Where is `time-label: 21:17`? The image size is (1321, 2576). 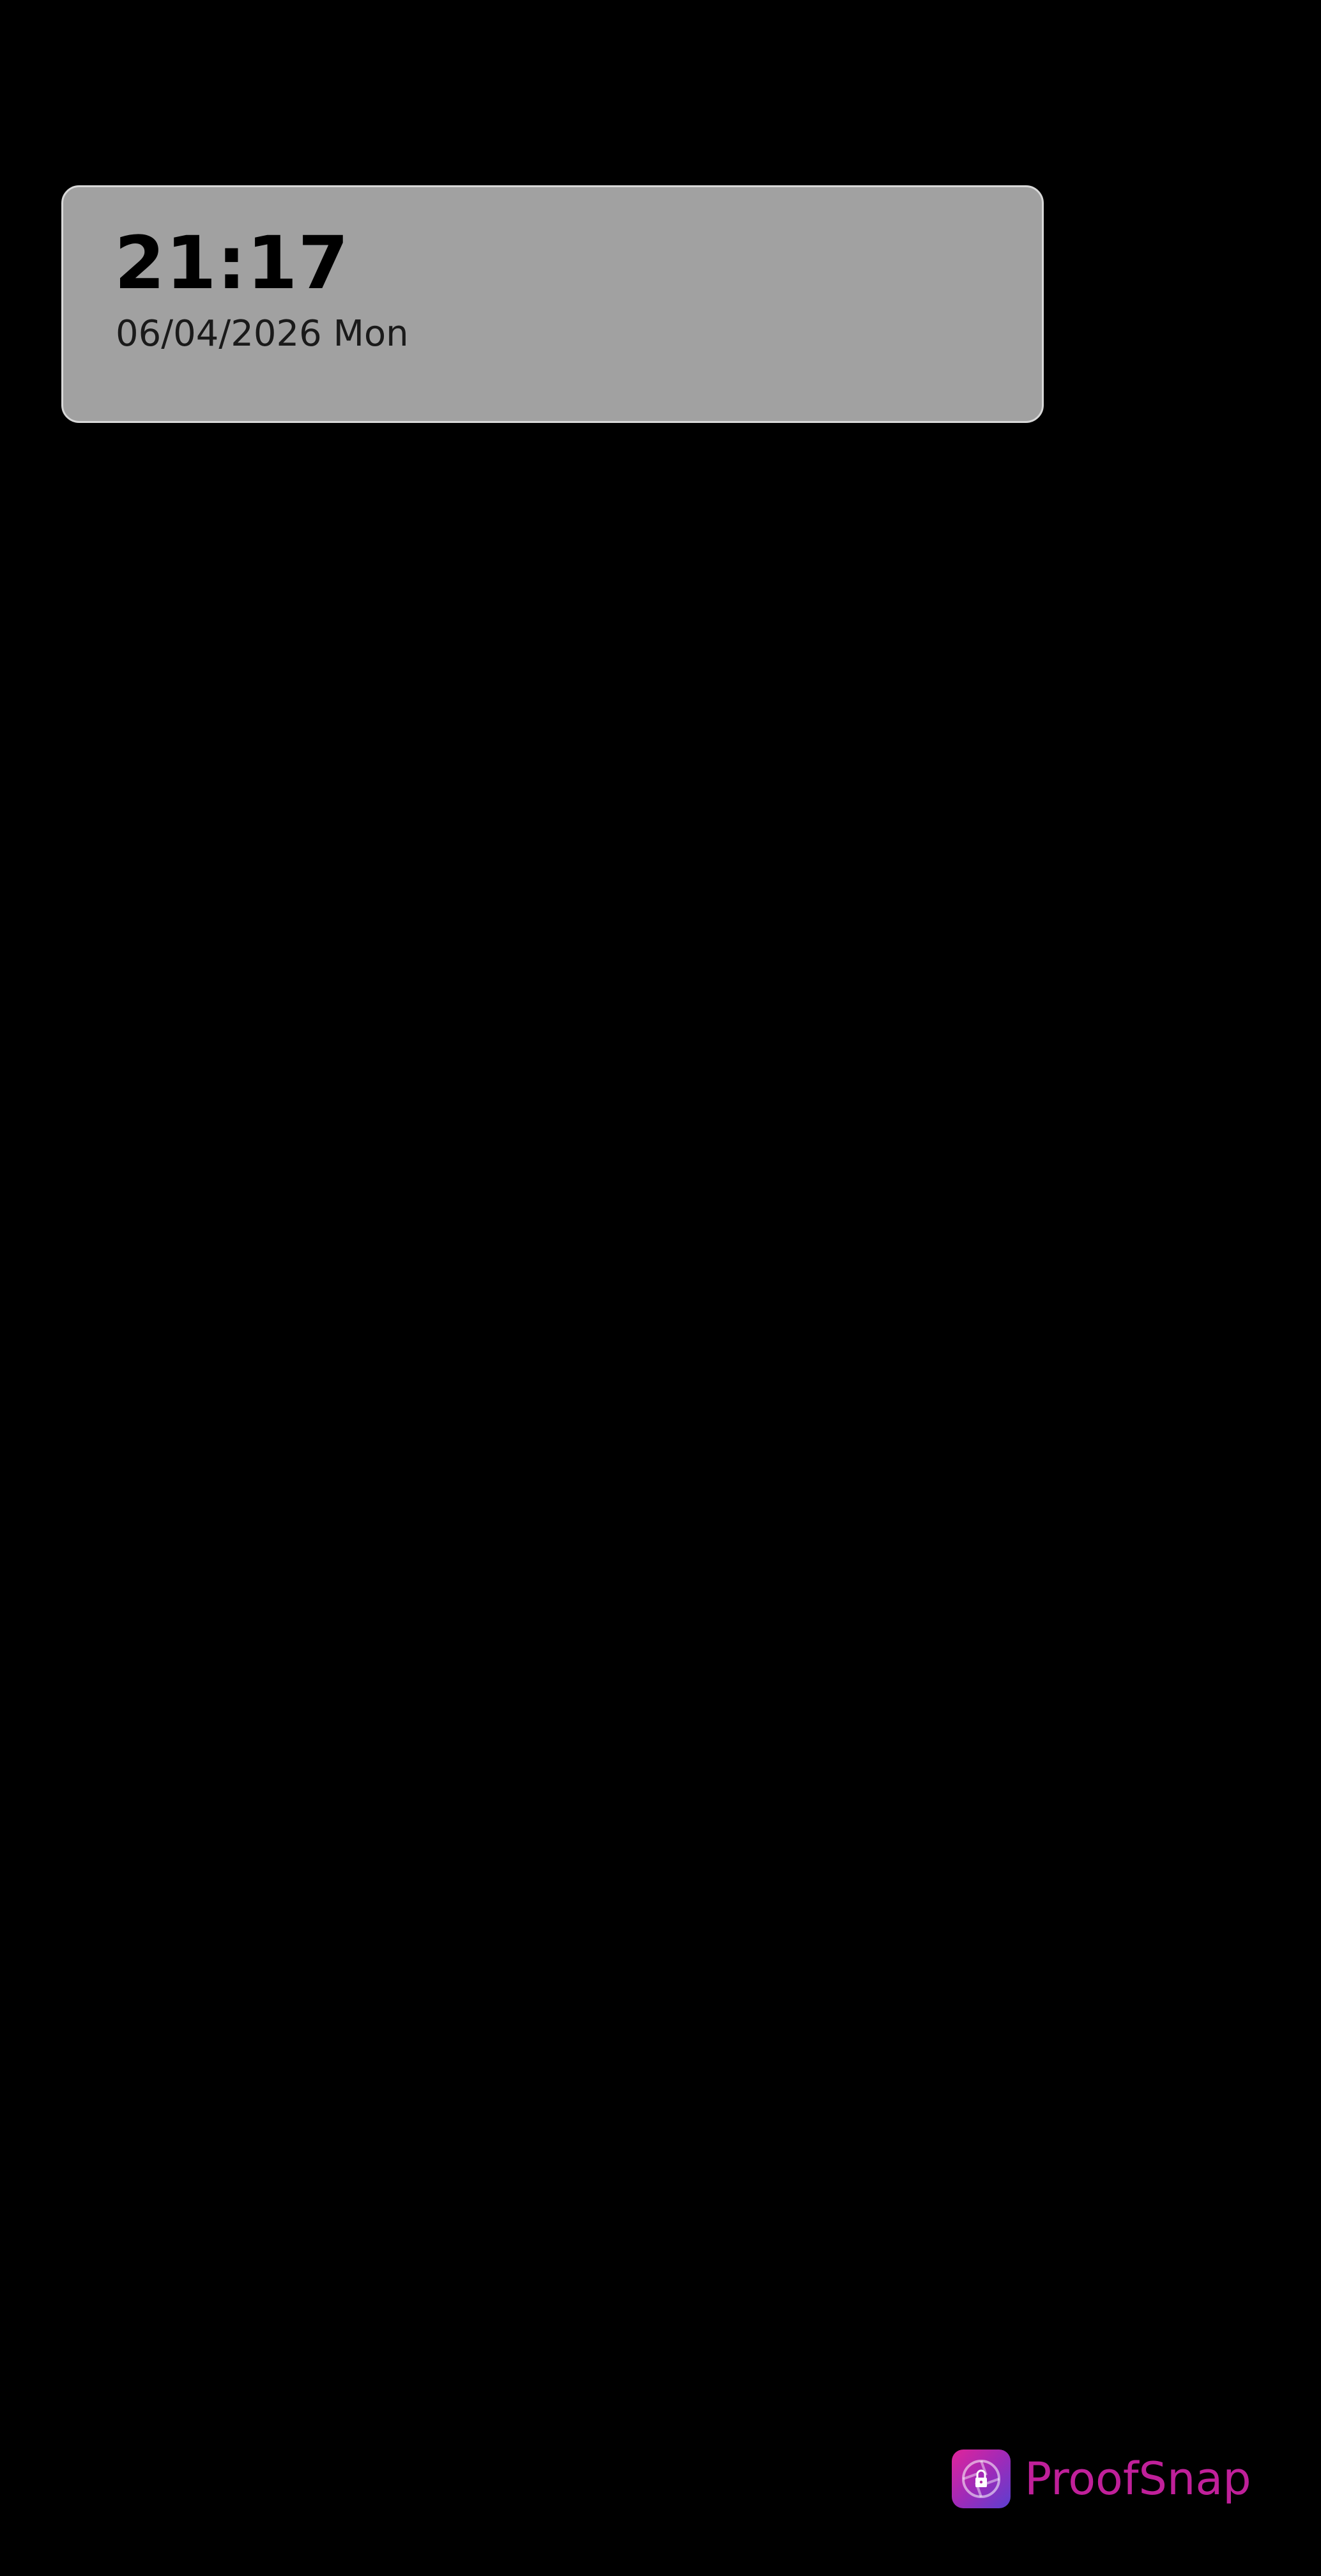
time-label: 21:17 is located at coordinates (231, 262).